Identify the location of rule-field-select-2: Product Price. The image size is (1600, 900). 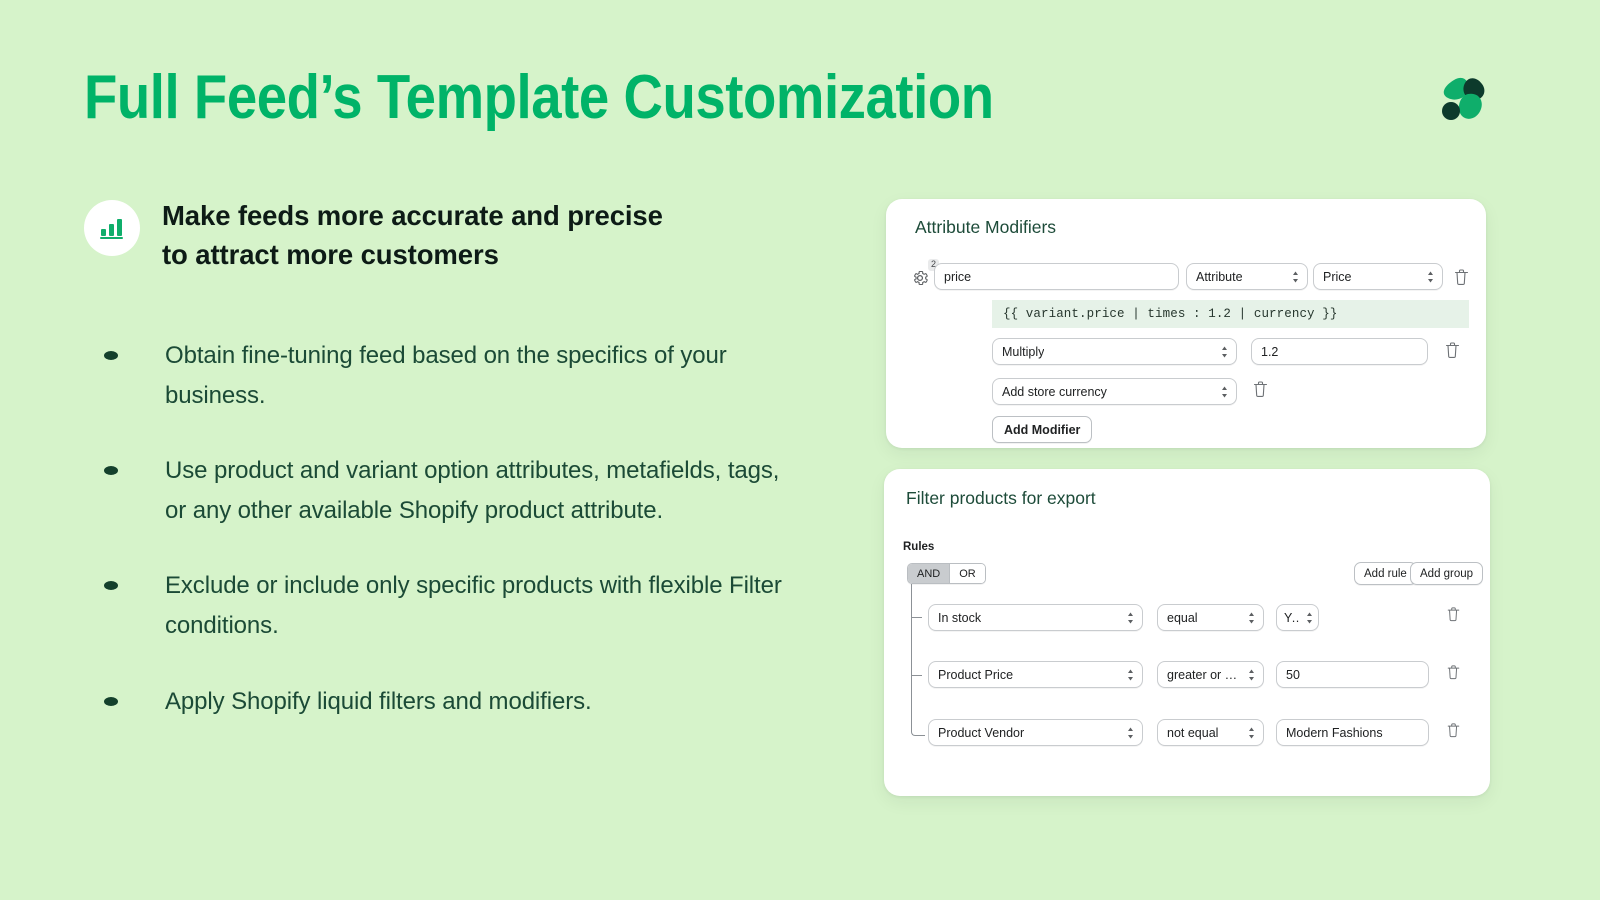
(1035, 674).